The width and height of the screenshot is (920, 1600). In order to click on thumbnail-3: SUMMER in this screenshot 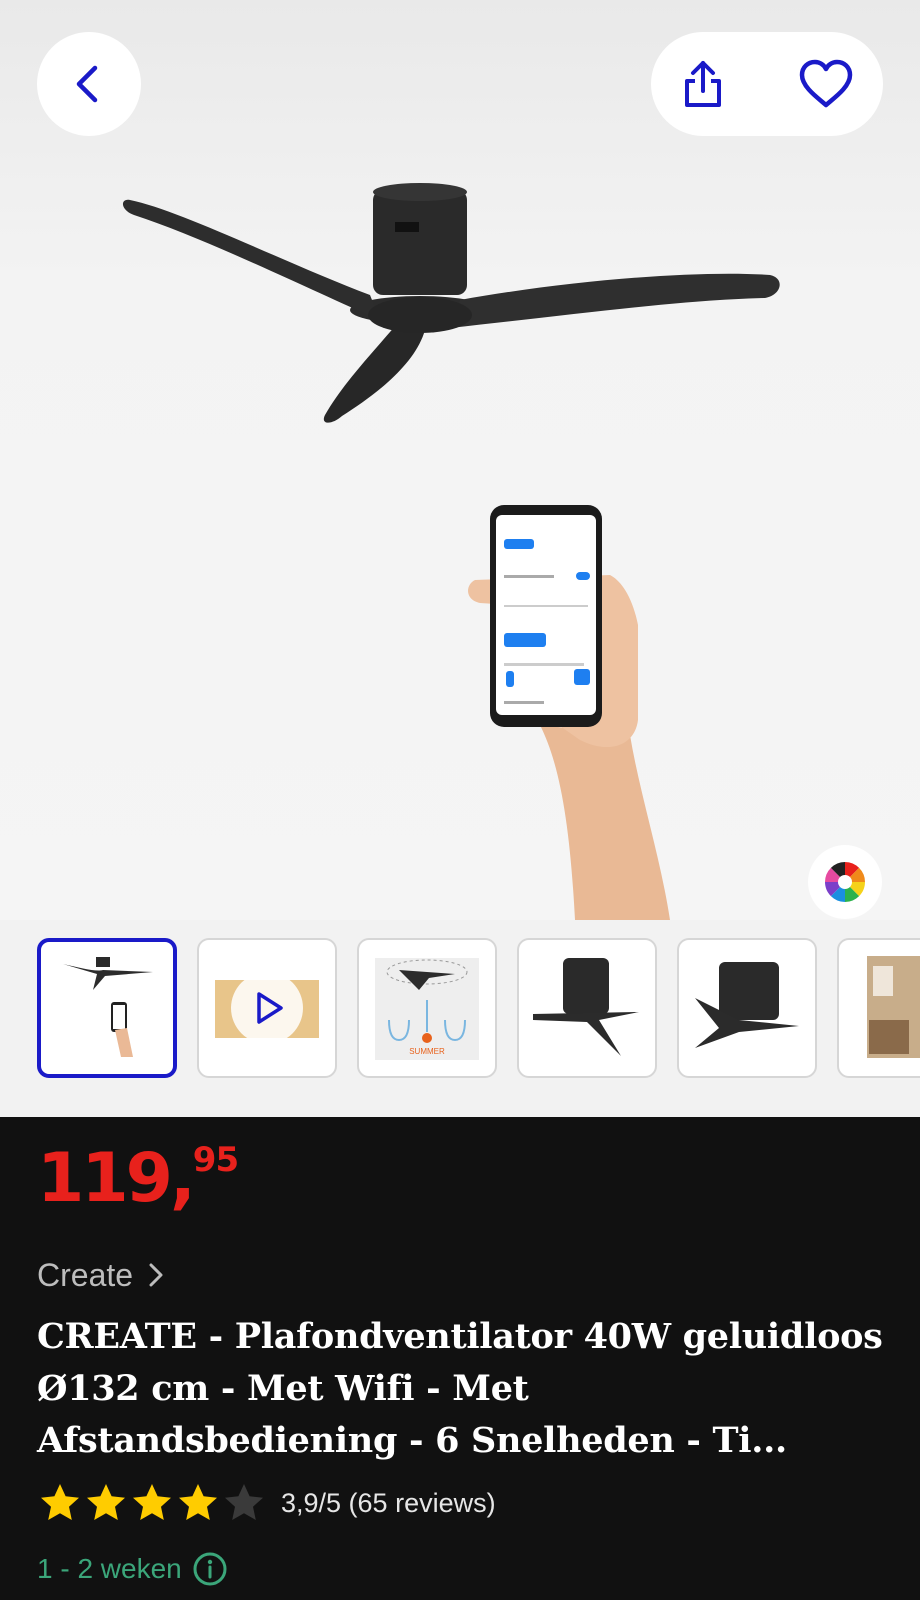, I will do `click(427, 1008)`.